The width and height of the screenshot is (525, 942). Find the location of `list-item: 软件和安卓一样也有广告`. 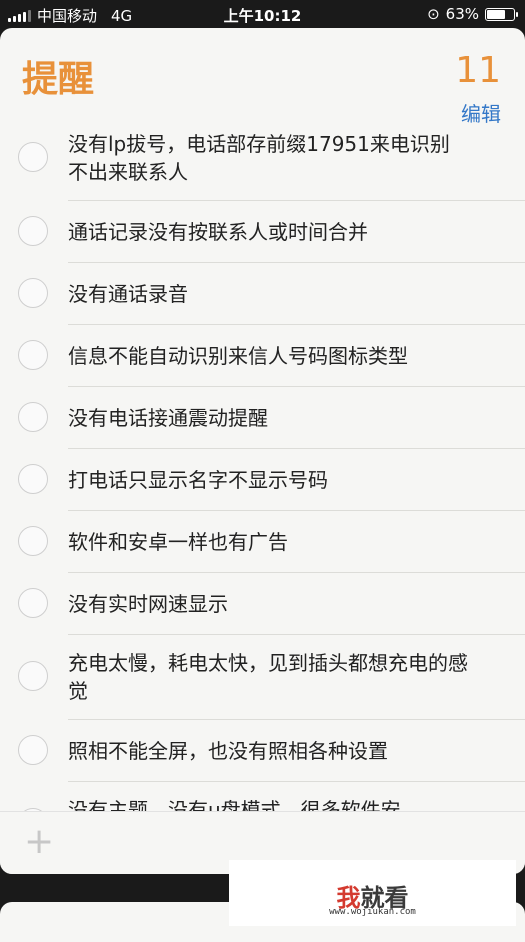

list-item: 软件和安卓一样也有广告 is located at coordinates (271, 542).